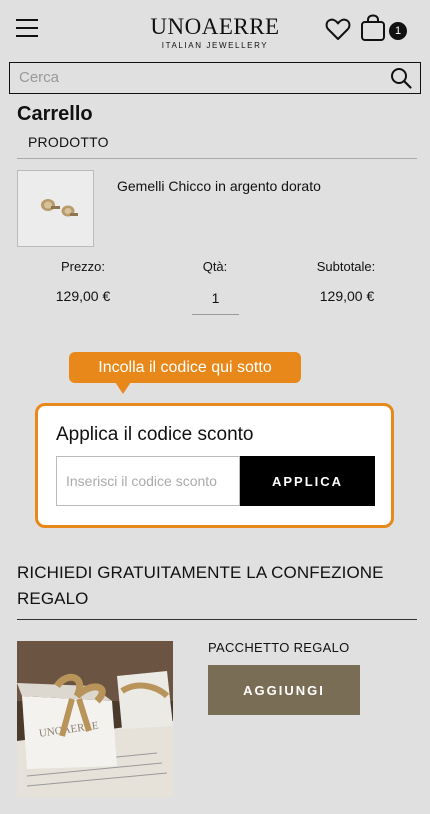 Image resolution: width=430 pixels, height=814 pixels. What do you see at coordinates (373, 28) in the screenshot?
I see `shopping-bag-icon` at bounding box center [373, 28].